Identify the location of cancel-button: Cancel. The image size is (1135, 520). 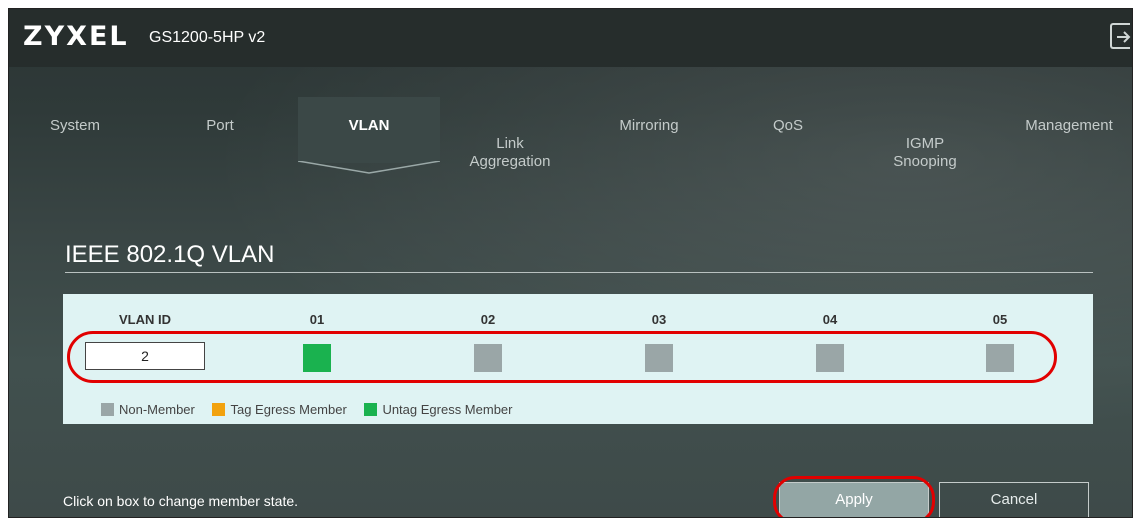
(1014, 499).